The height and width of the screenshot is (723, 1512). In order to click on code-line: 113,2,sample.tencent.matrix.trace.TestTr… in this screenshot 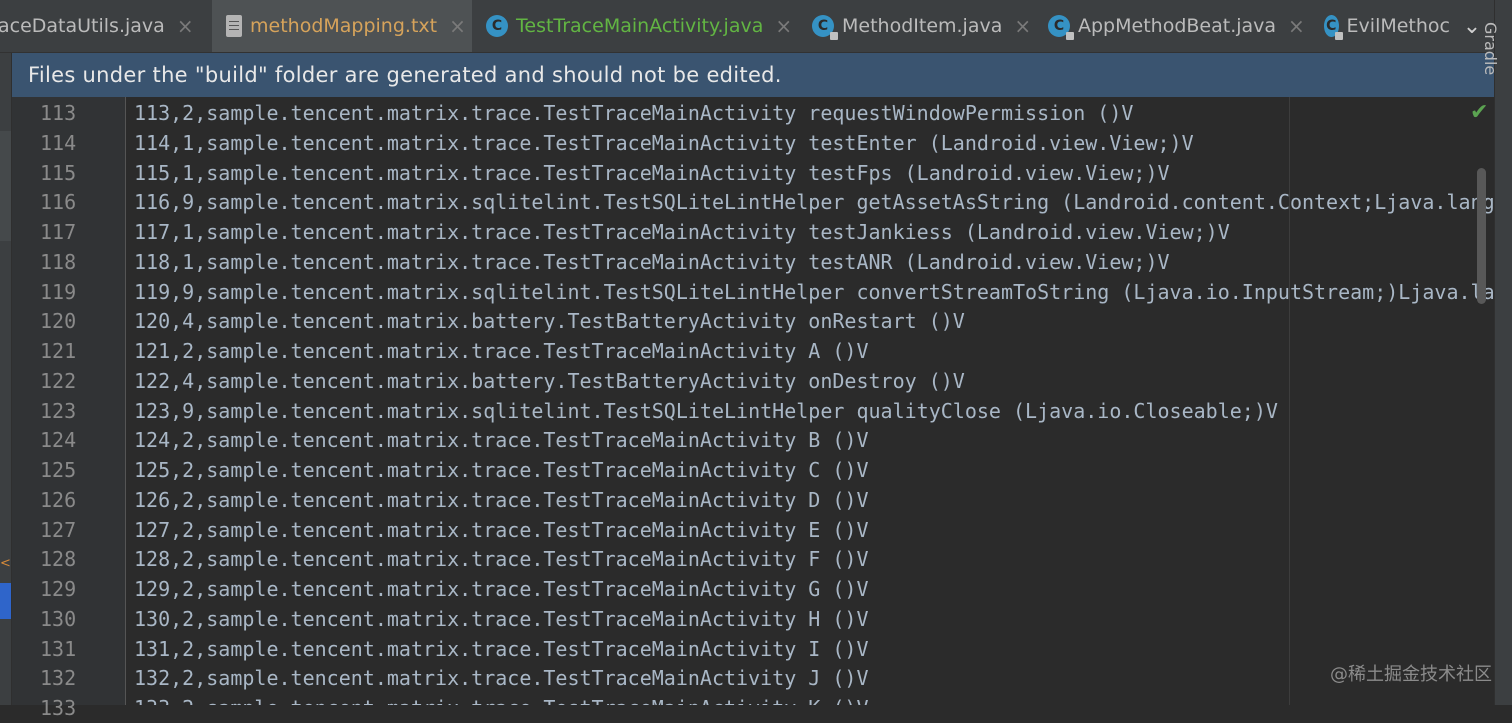, I will do `click(633, 113)`.